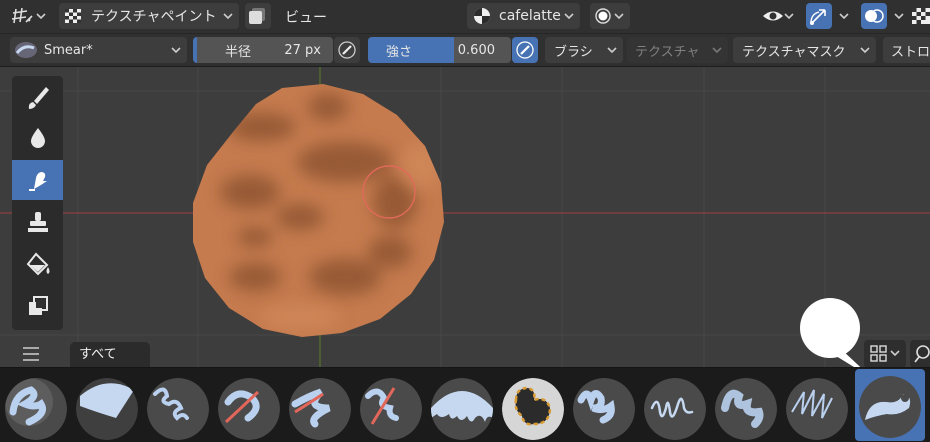 The width and height of the screenshot is (930, 442). I want to click on overlay-icon, so click(874, 16).